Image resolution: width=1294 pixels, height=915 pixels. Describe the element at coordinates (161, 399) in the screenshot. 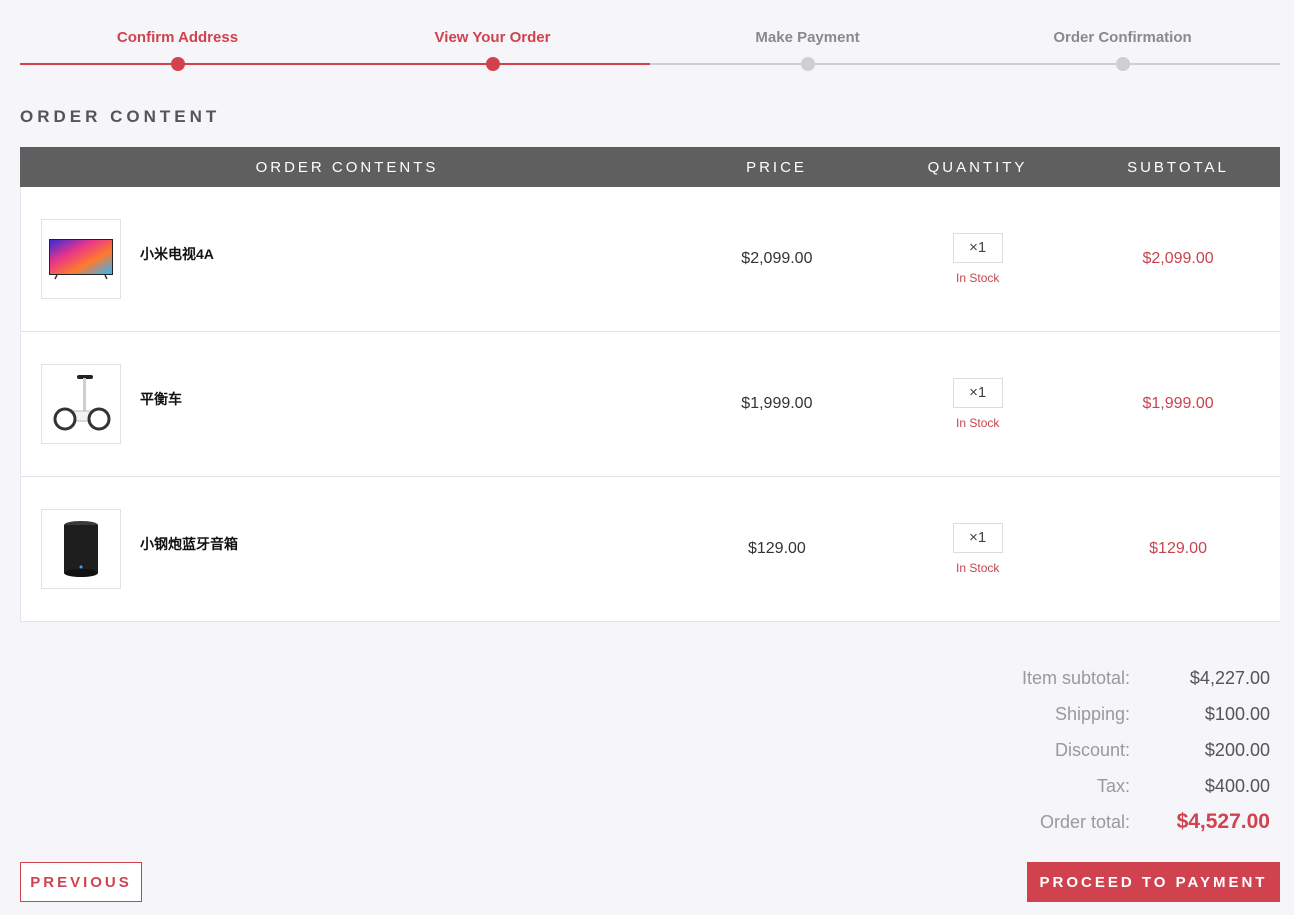

I see `product-name: 平衡车` at that location.